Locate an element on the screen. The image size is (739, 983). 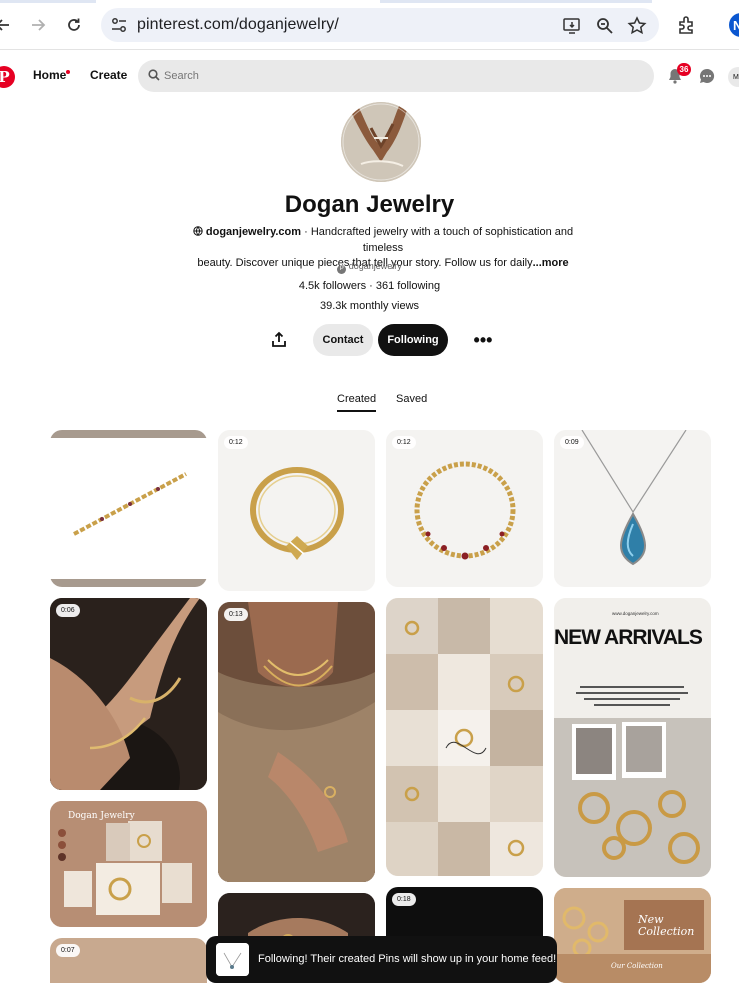
pin-new-collection: New Collection Our Collection is located at coordinates (632, 935).